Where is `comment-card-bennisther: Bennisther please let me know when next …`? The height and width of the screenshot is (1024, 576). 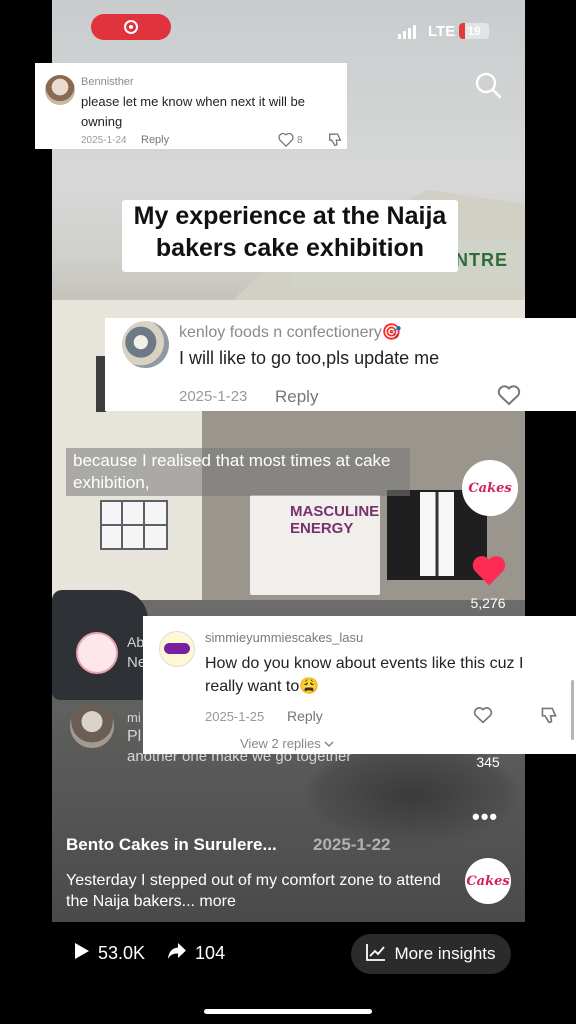 comment-card-bennisther: Bennisther please let me know when next … is located at coordinates (191, 106).